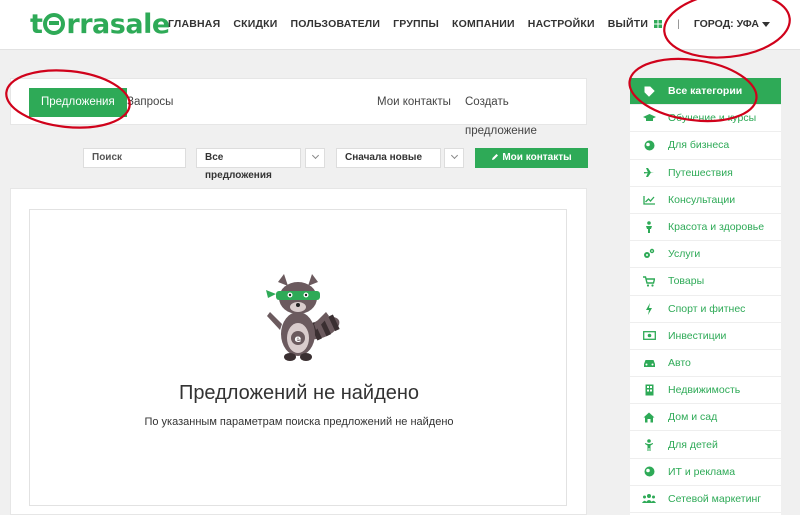 The height and width of the screenshot is (515, 800). I want to click on scope-select: Все предложения, so click(248, 164).